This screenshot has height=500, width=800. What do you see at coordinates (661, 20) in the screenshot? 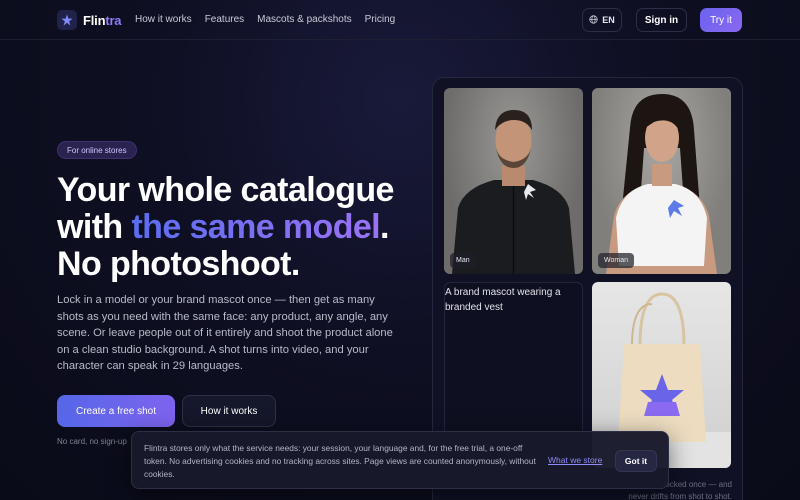
I see `sign-in-button: Sign in` at bounding box center [661, 20].